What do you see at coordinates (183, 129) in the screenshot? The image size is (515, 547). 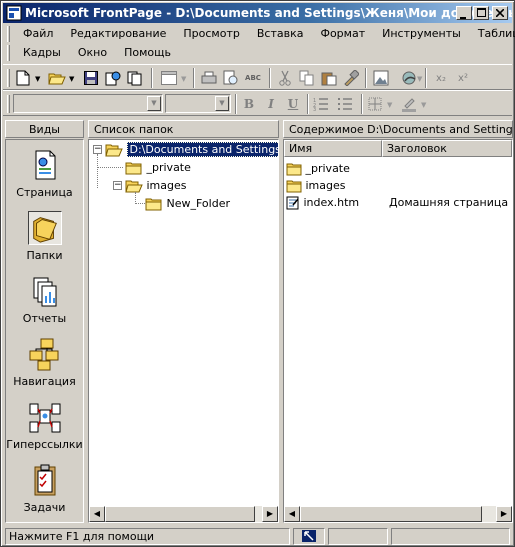 I see `folder-list-header: Список папок` at bounding box center [183, 129].